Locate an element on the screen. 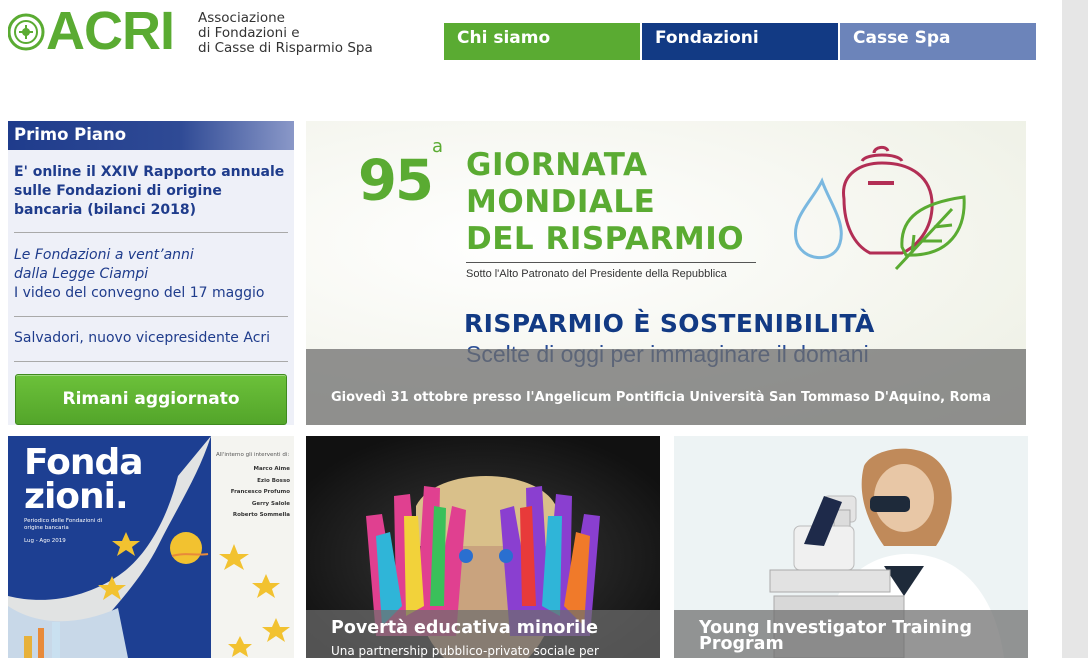  poverta-card-title: Povertà educativa minorile is located at coordinates (464, 628).